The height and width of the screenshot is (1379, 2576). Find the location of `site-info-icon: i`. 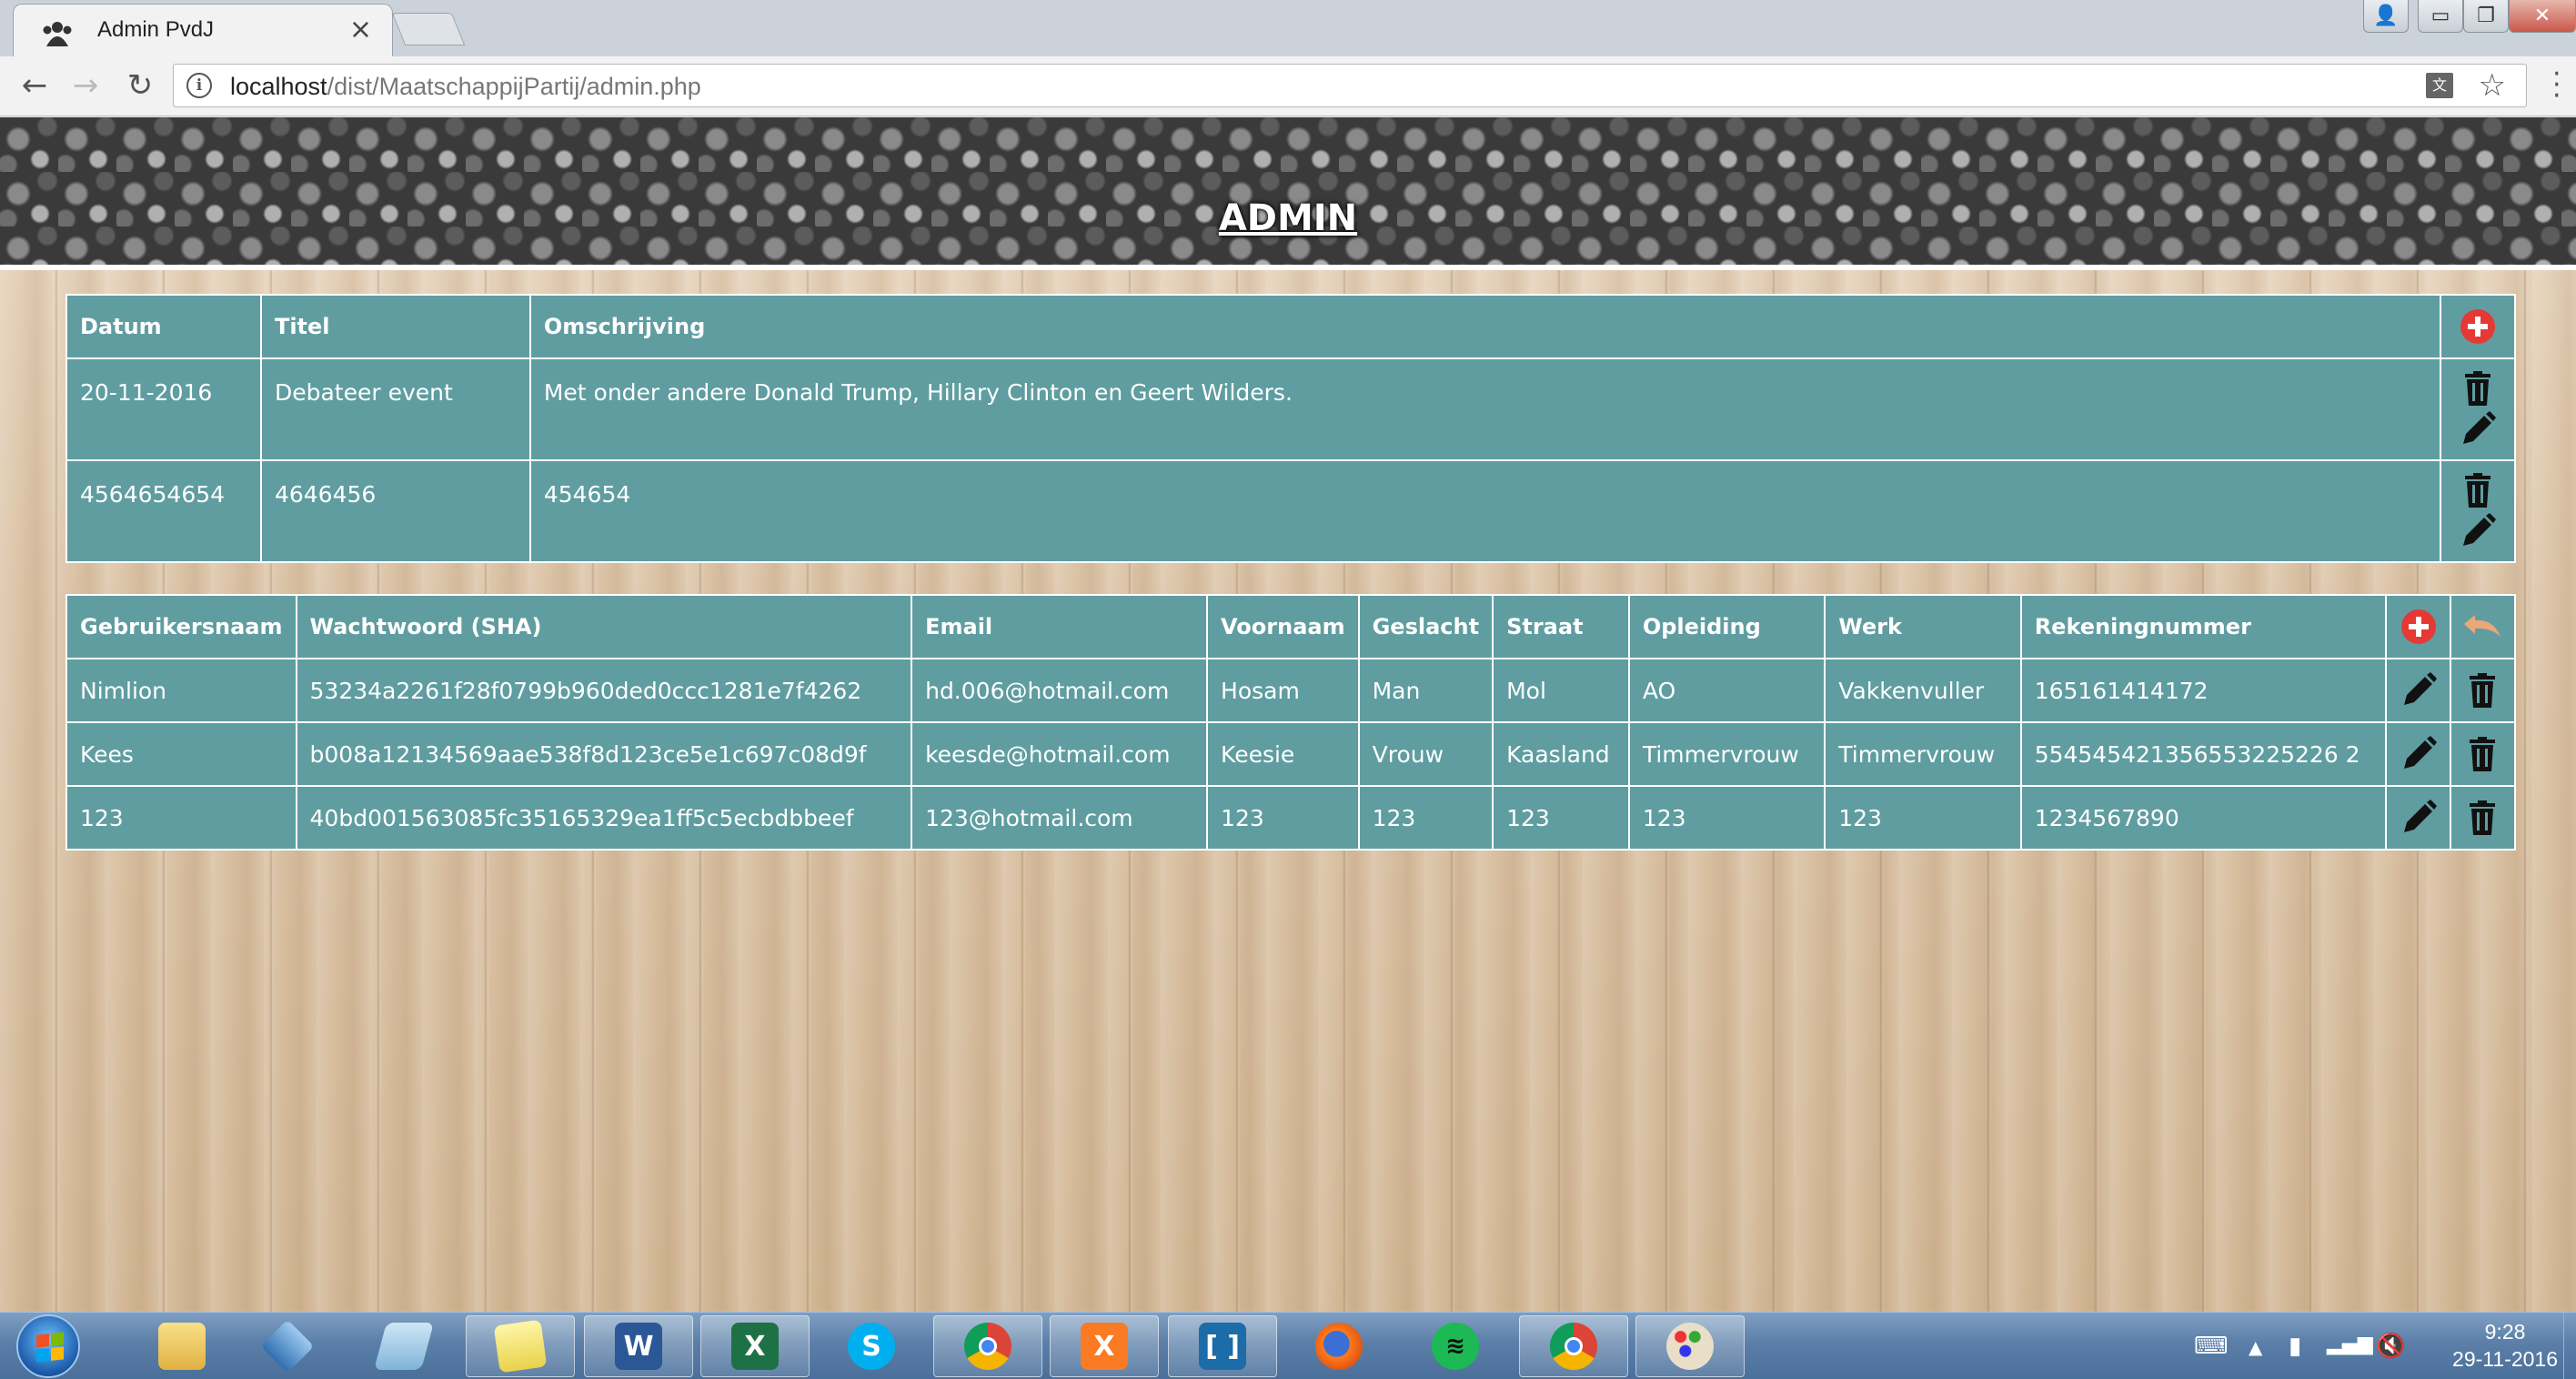

site-info-icon: i is located at coordinates (199, 85).